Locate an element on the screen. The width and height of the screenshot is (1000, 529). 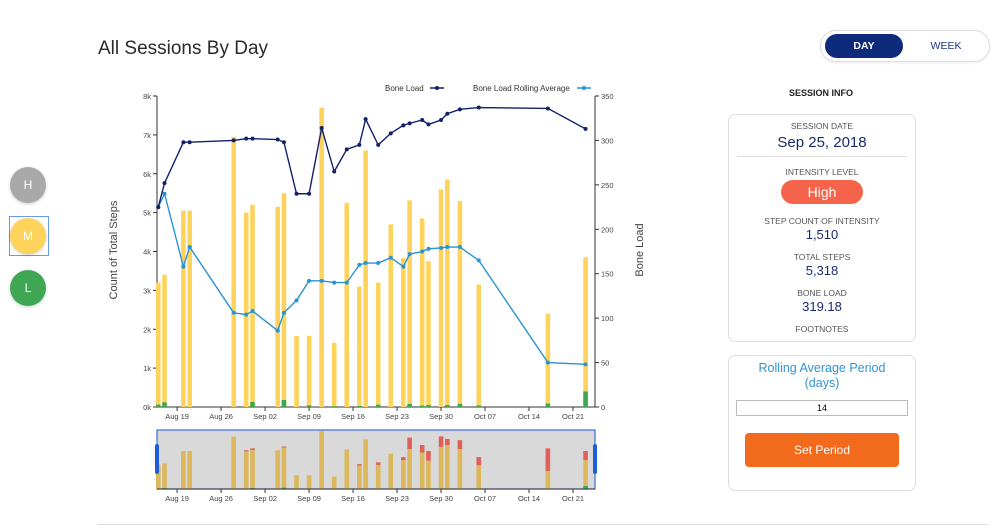
navigator-right-handle is located at coordinates (595, 459).